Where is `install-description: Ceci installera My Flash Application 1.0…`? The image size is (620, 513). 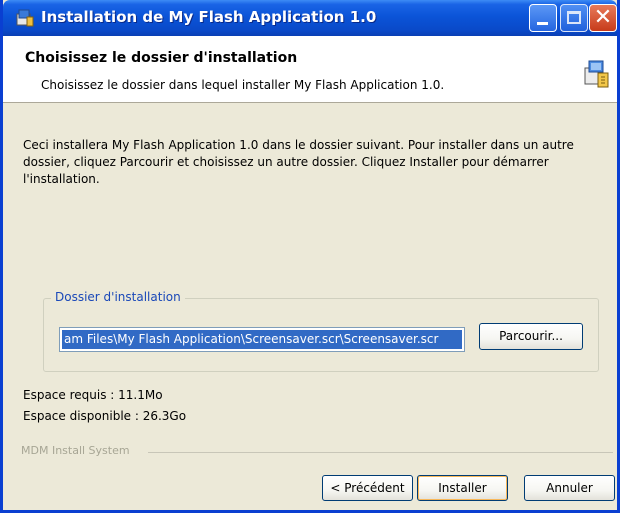
install-description: Ceci installera My Flash Application 1.0… is located at coordinates (298, 162).